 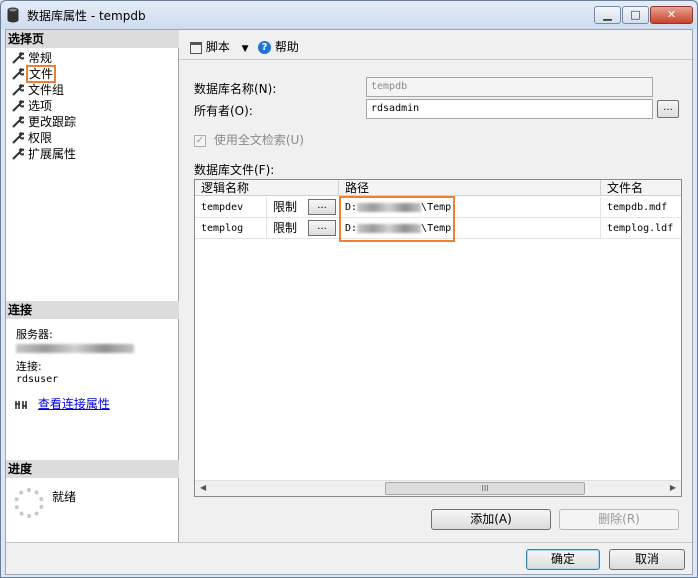 I want to click on help-button: ? 帮助, so click(x=278, y=46).